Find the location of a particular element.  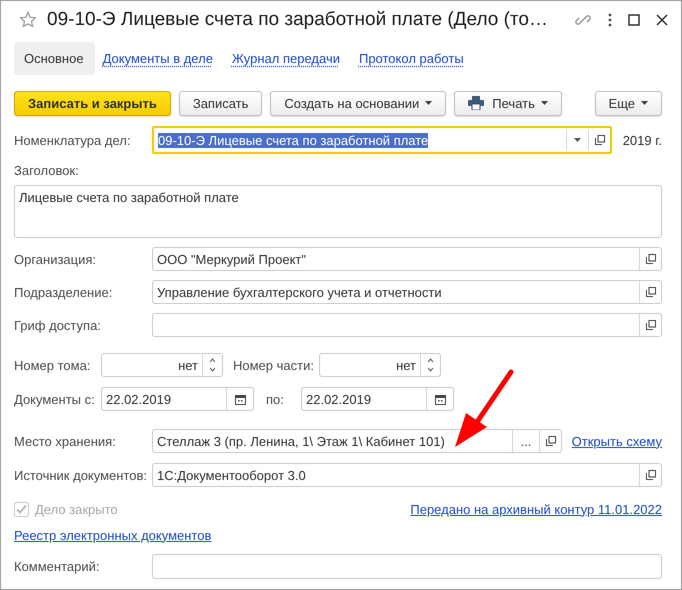

field-label: Организация: is located at coordinates (56, 259).